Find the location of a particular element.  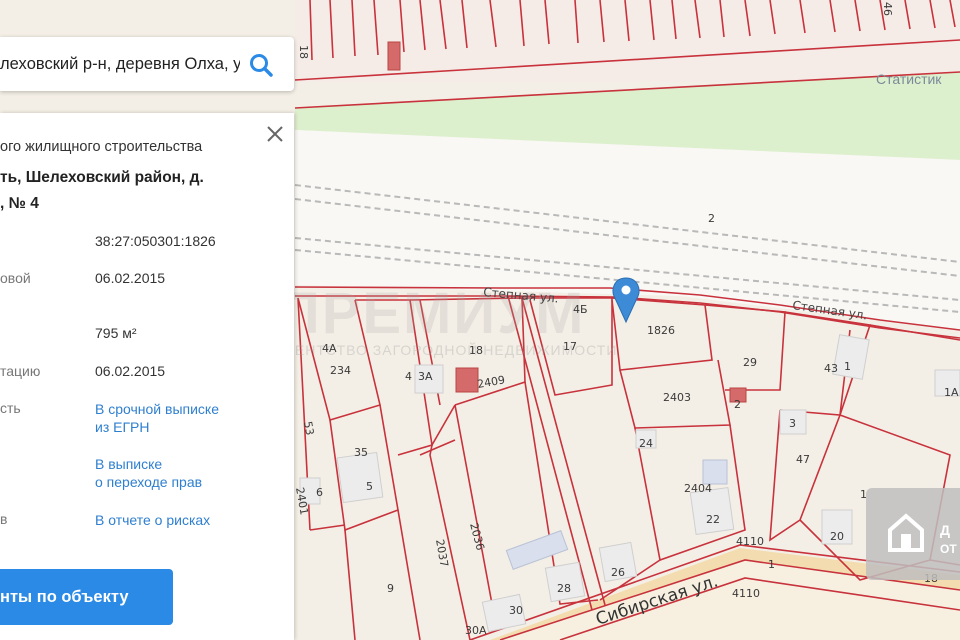

row-label: сть is located at coordinates (10, 408).